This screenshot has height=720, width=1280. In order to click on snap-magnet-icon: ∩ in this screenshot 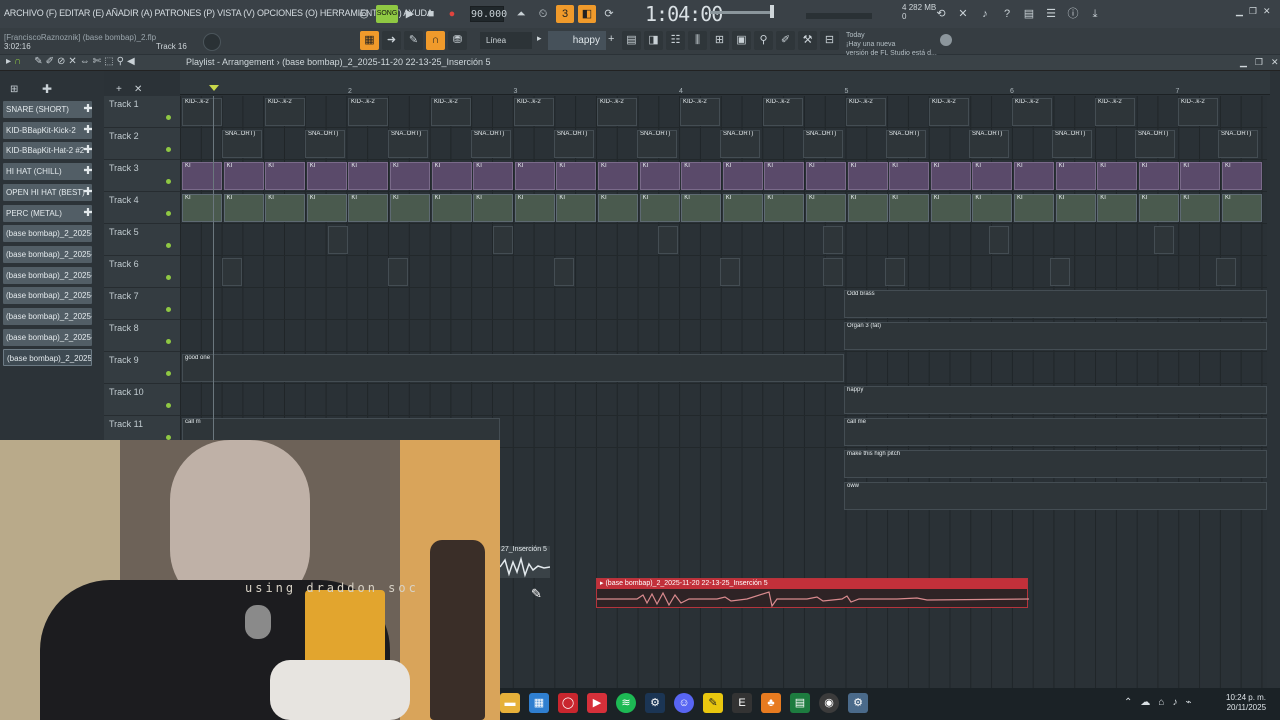, I will do `click(435, 40)`.